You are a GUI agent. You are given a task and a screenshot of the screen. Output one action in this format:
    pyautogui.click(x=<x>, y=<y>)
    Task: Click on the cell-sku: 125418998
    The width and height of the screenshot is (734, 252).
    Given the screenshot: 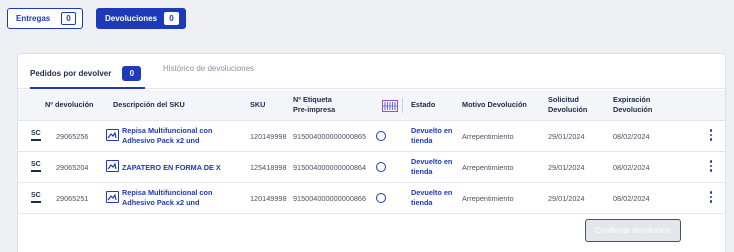 What is the action you would take?
    pyautogui.click(x=268, y=167)
    